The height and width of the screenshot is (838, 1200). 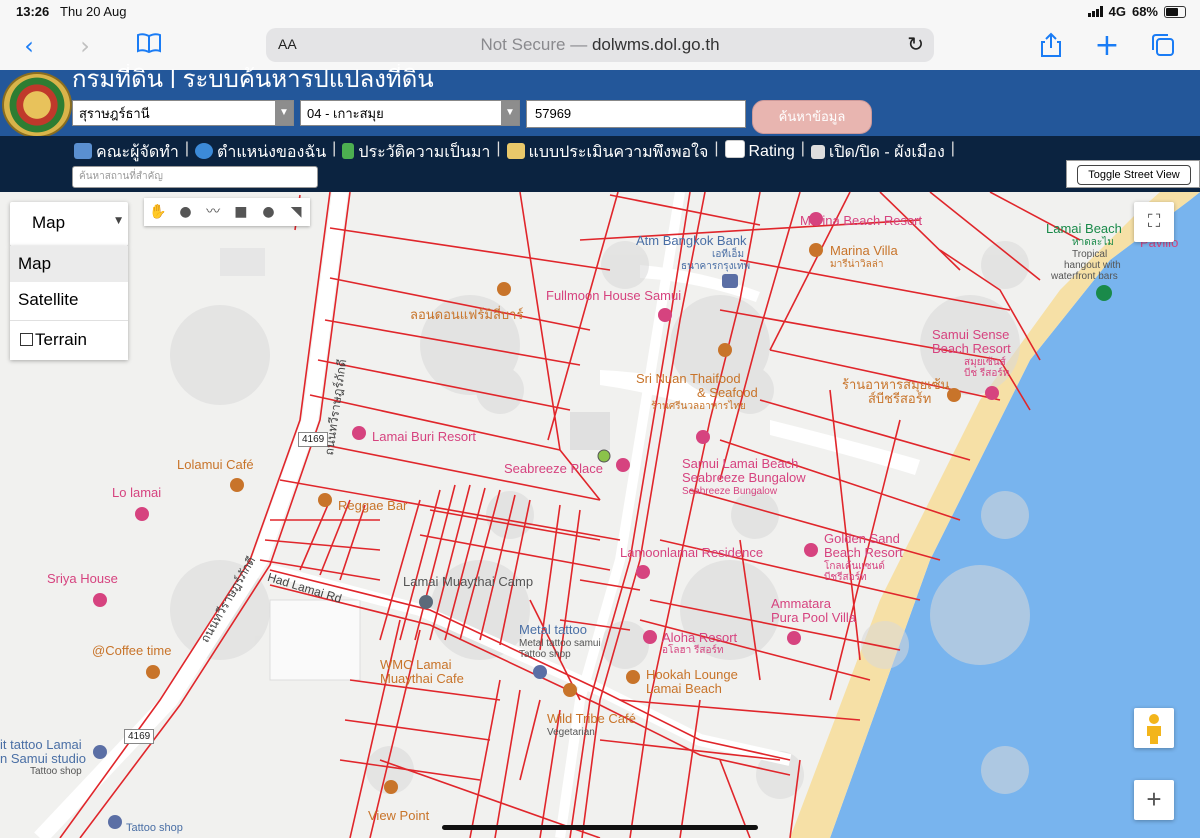 I want to click on poi-sriya-house: Sriya House, so click(x=82, y=579).